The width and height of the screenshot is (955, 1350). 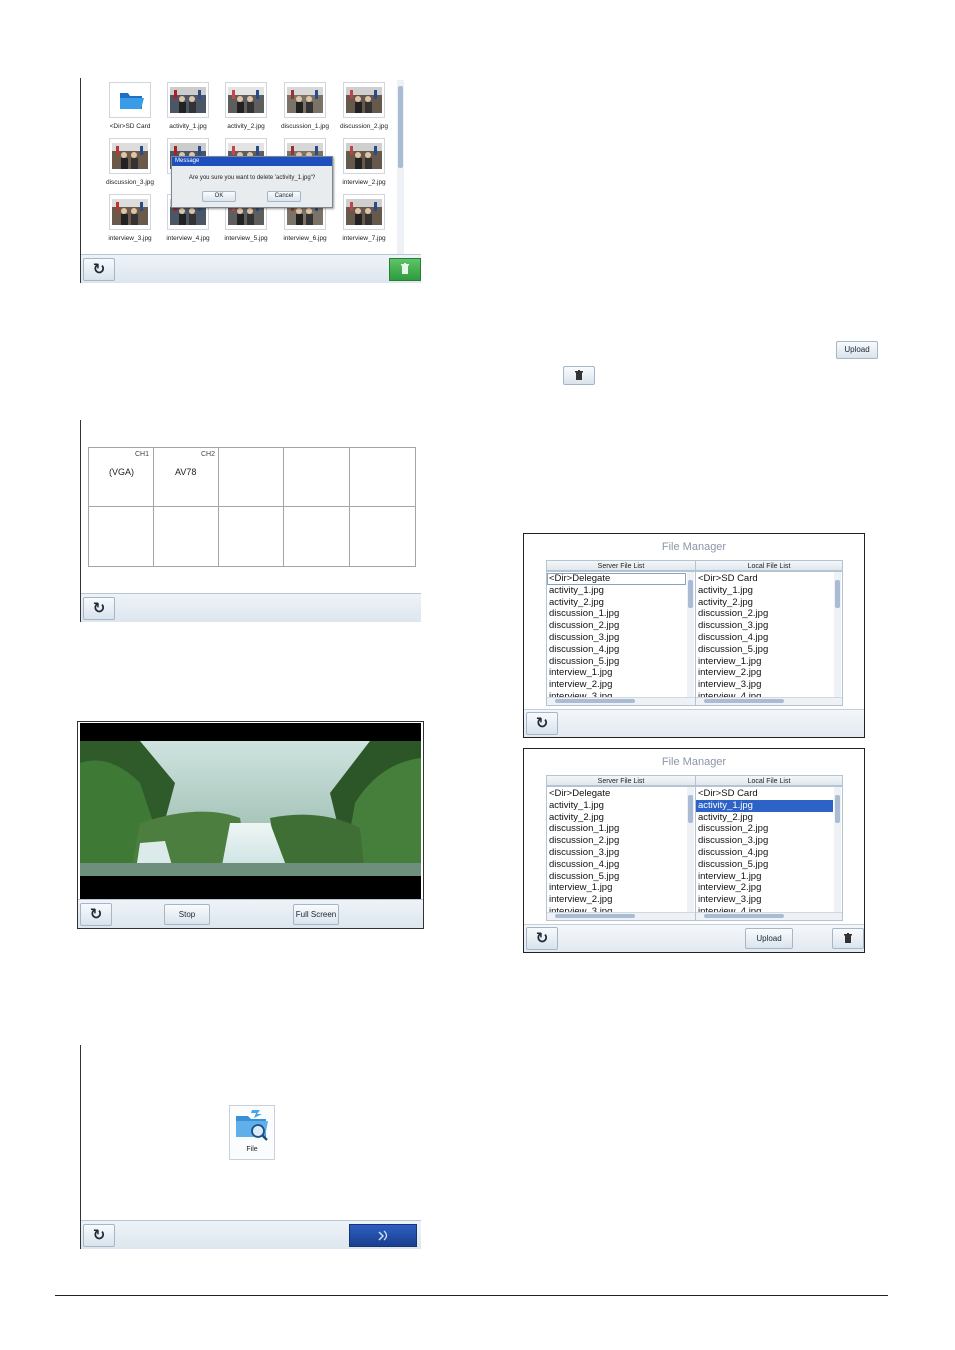 I want to click on exit-button, so click(x=383, y=1235).